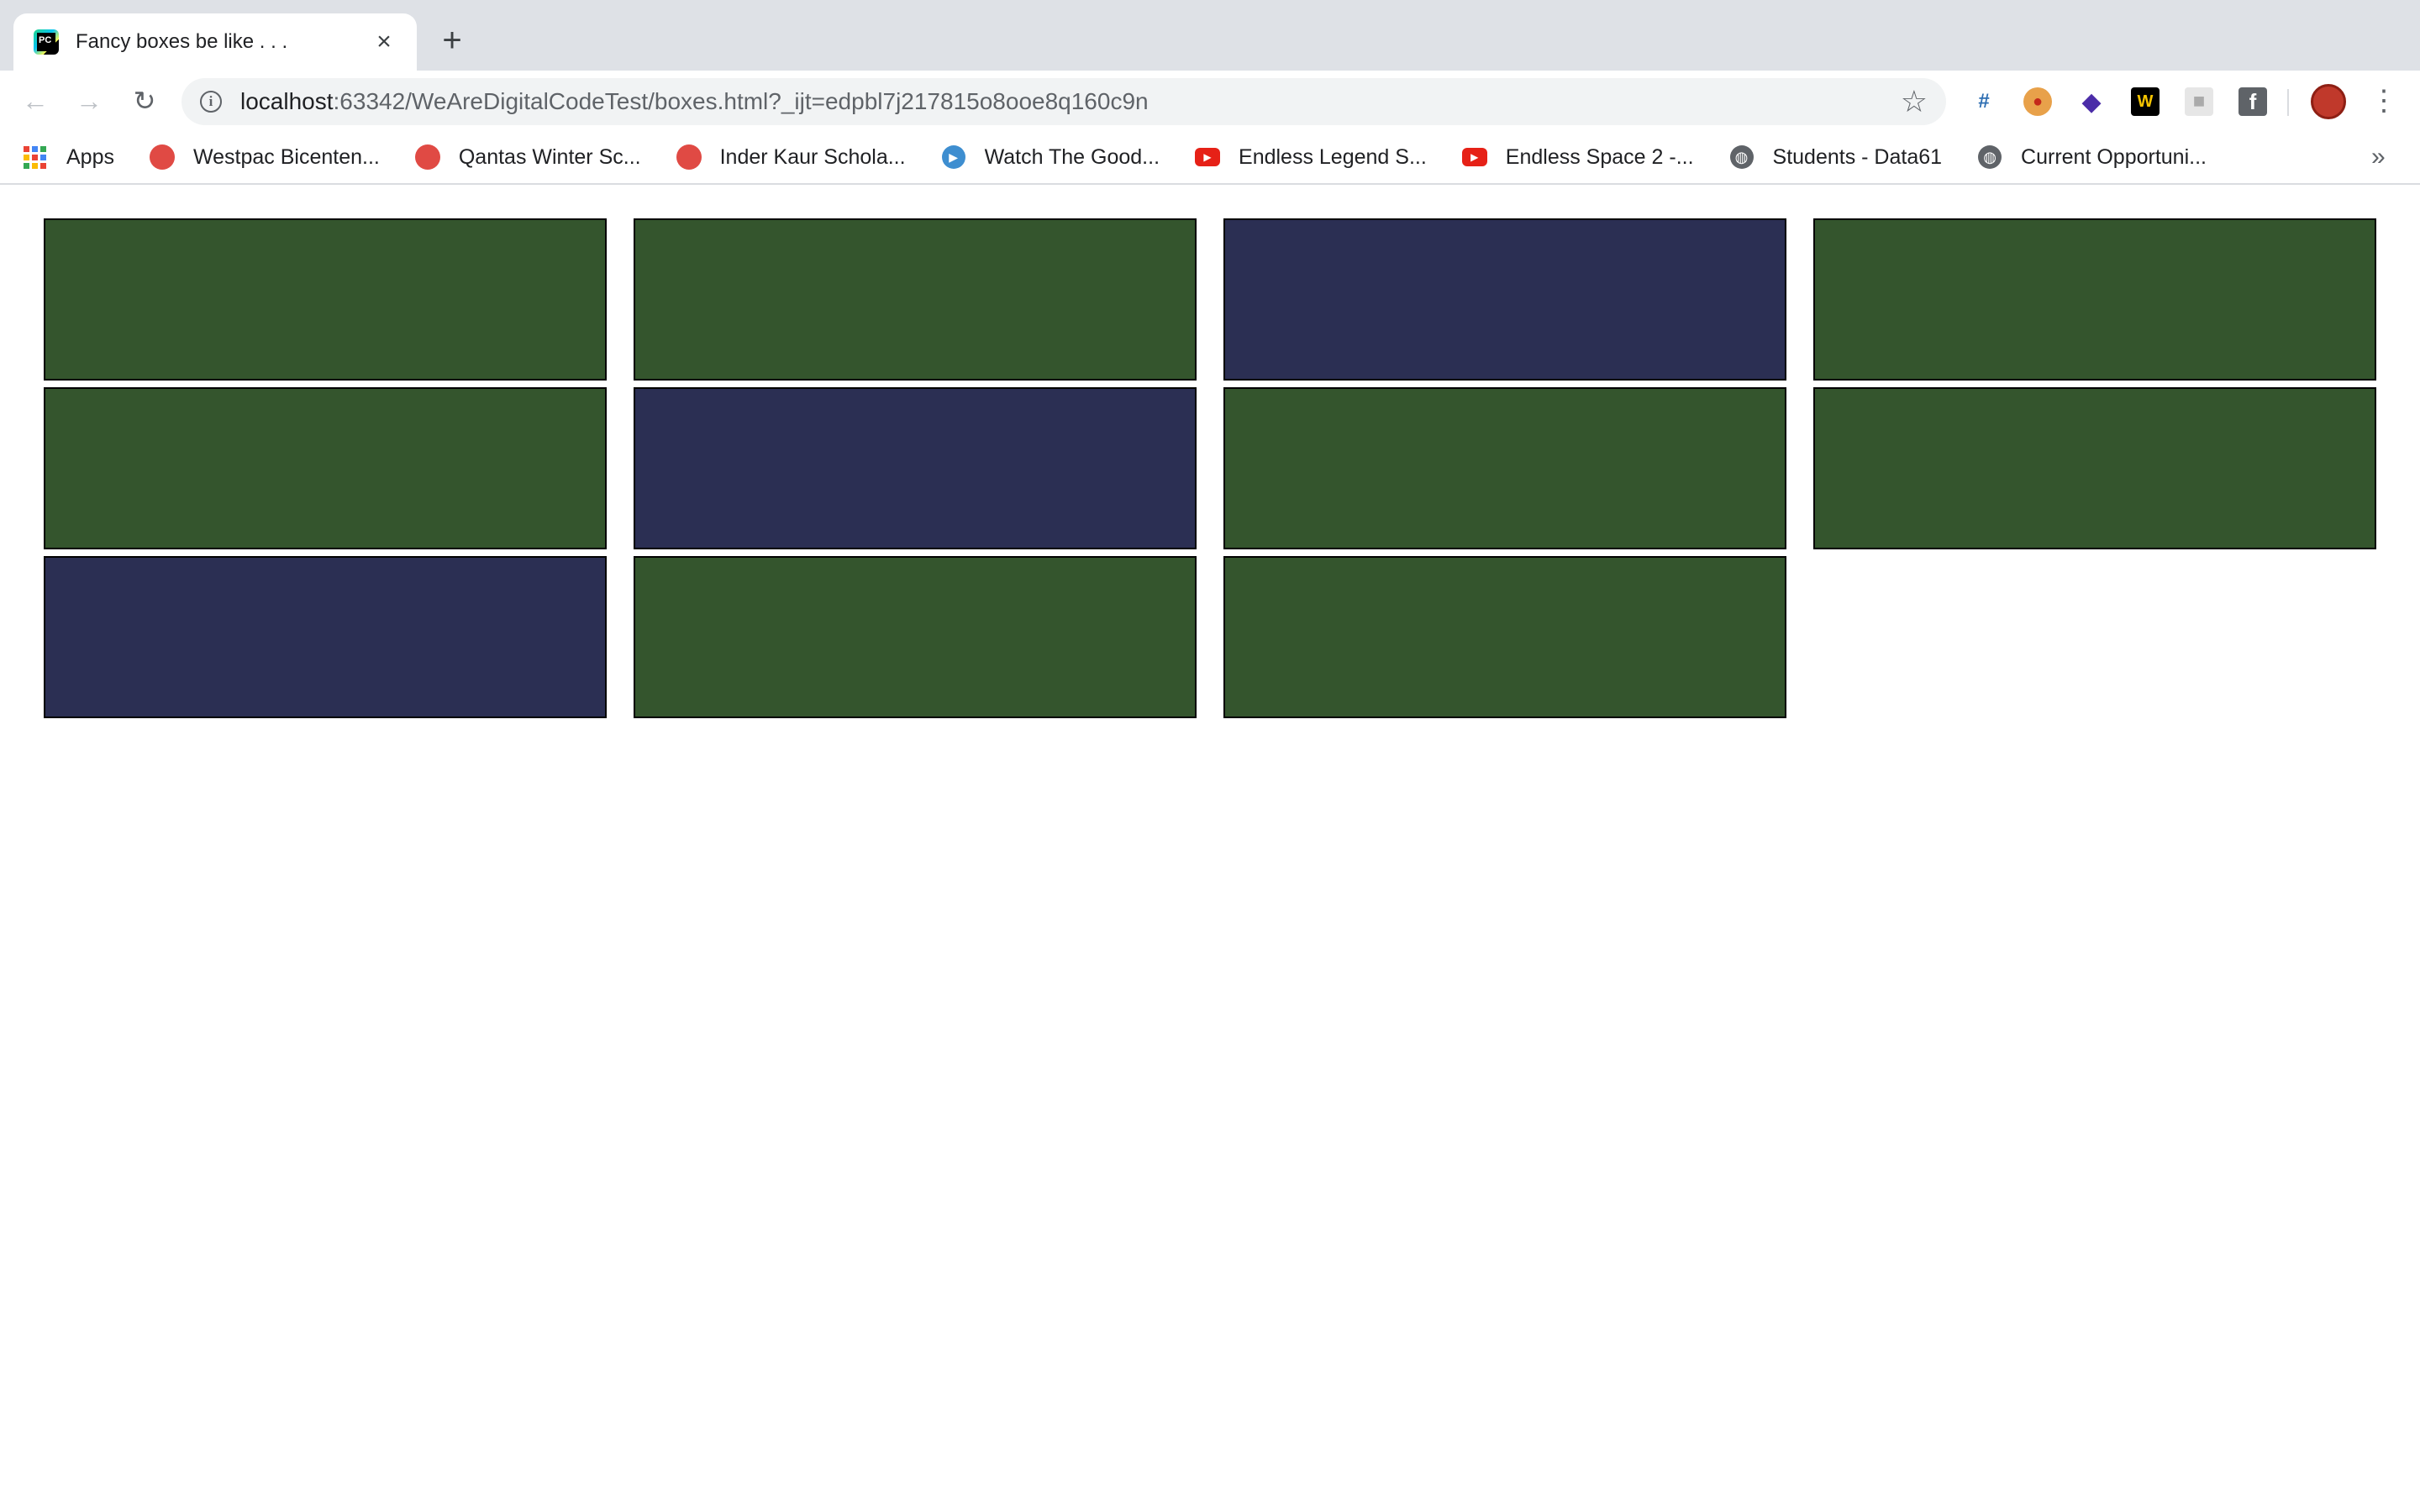 The height and width of the screenshot is (1512, 2420). I want to click on layers-extension-icon: ◆, so click(2091, 101).